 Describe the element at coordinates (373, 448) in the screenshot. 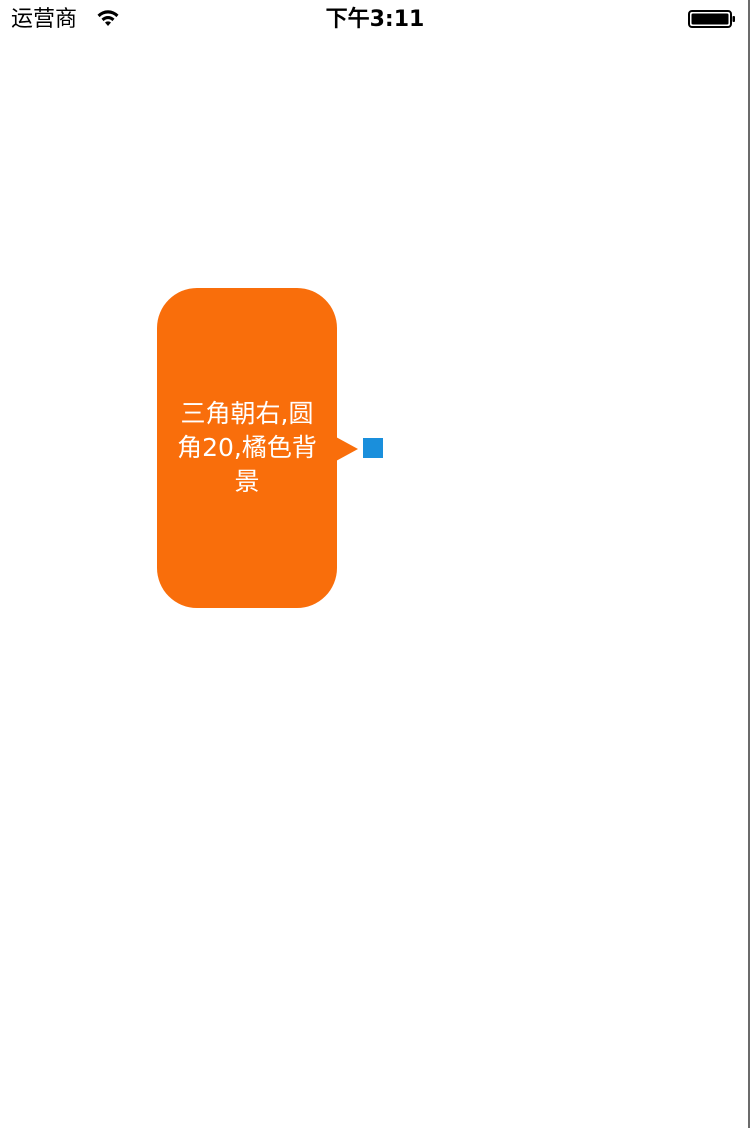

I see `anchor-point` at that location.